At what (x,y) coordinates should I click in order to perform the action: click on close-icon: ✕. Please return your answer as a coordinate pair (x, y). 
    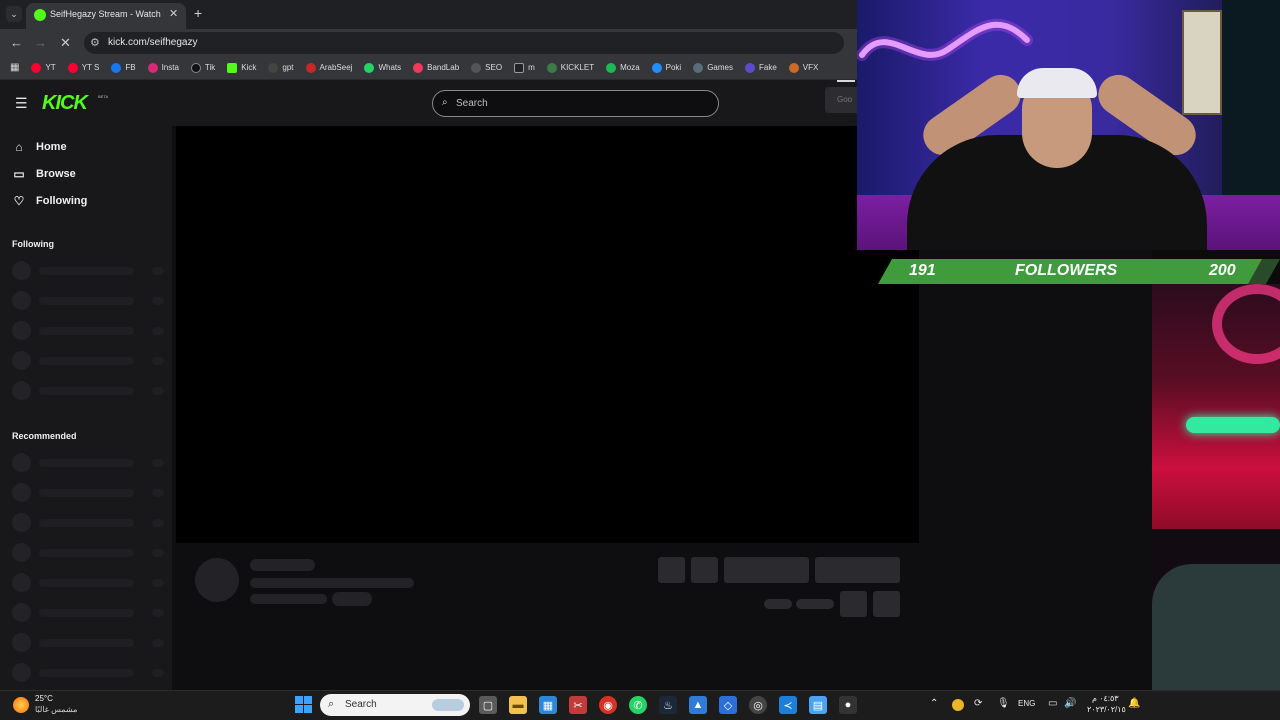
    Looking at the image, I should click on (173, 13).